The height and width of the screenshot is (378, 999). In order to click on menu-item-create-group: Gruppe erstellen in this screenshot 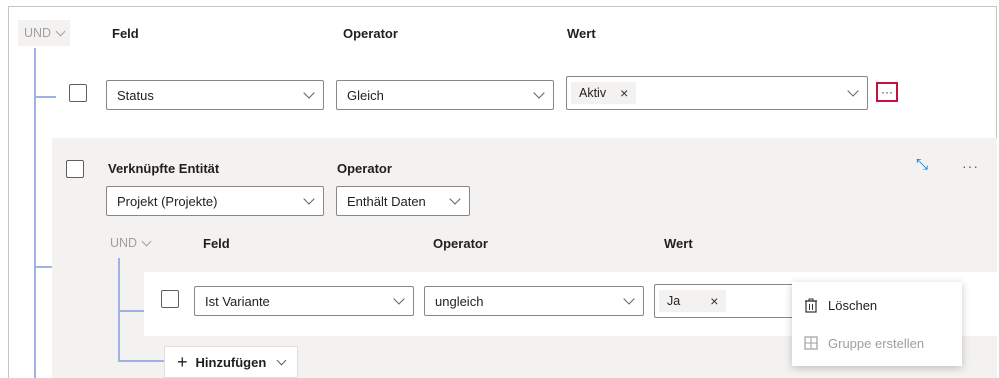, I will do `click(877, 343)`.